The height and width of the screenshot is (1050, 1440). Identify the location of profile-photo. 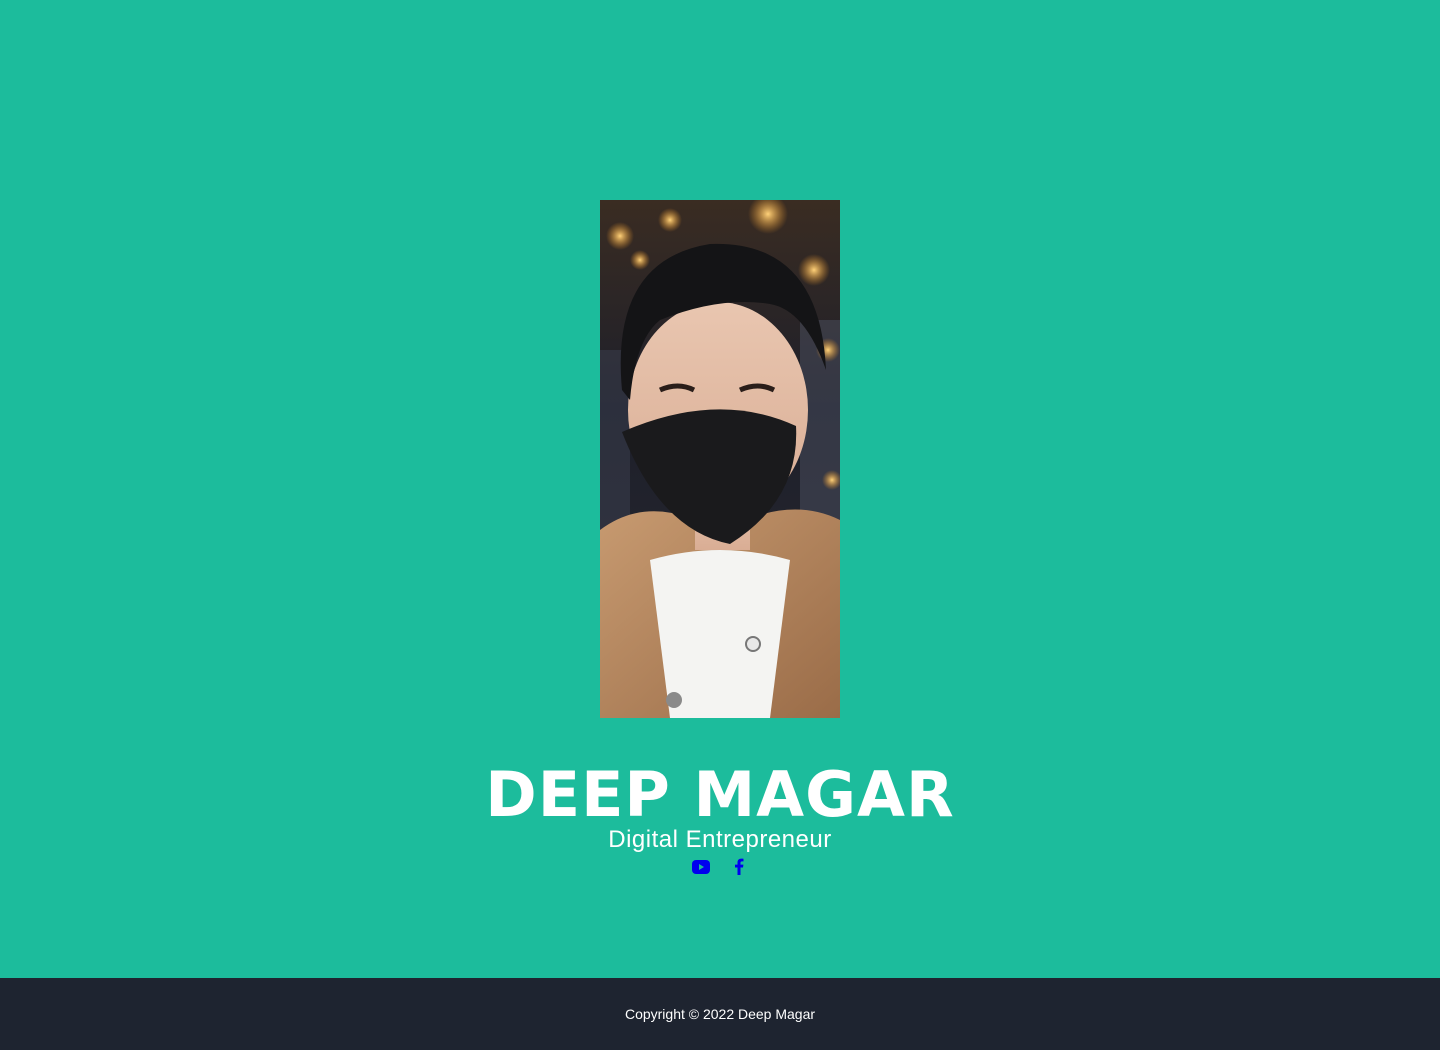
(720, 459).